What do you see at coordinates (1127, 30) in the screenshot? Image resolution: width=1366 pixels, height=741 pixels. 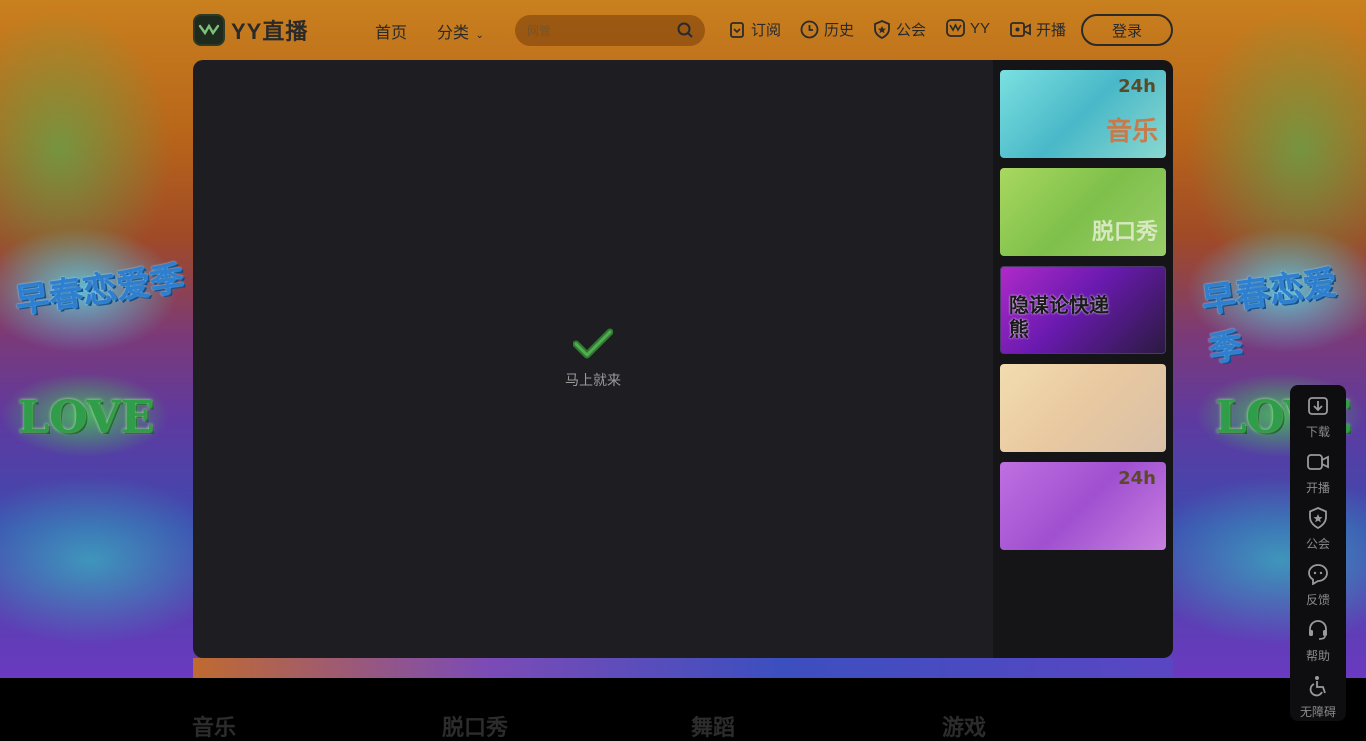 I see `login-button: 登录` at bounding box center [1127, 30].